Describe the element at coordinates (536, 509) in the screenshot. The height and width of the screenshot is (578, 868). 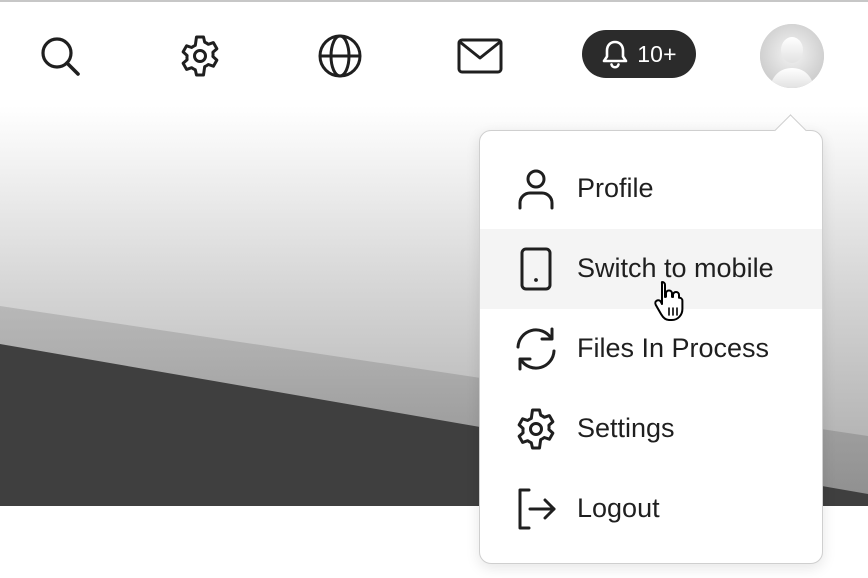
I see `logout-icon` at that location.